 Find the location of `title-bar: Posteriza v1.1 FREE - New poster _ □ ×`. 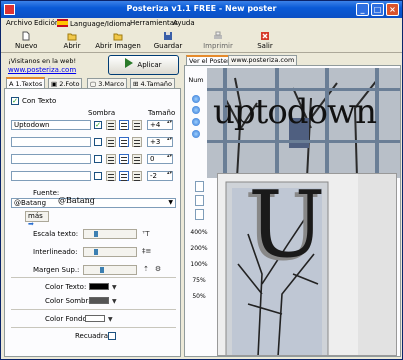

title-bar: Posteriza v1.1 FREE - New poster _ □ × is located at coordinates (201, 9).